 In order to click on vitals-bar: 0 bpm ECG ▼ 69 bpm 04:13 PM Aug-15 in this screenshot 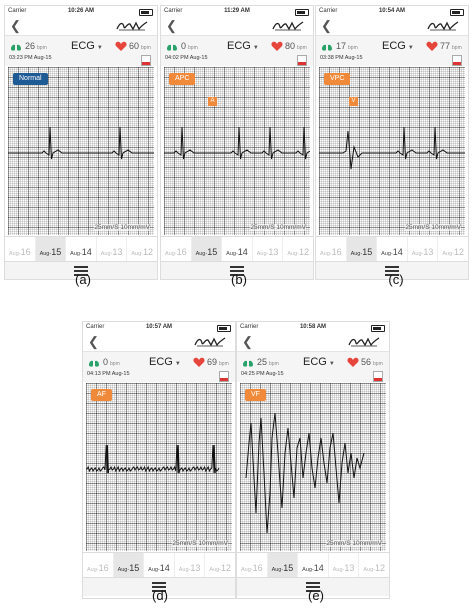, I will do `click(159, 366)`.